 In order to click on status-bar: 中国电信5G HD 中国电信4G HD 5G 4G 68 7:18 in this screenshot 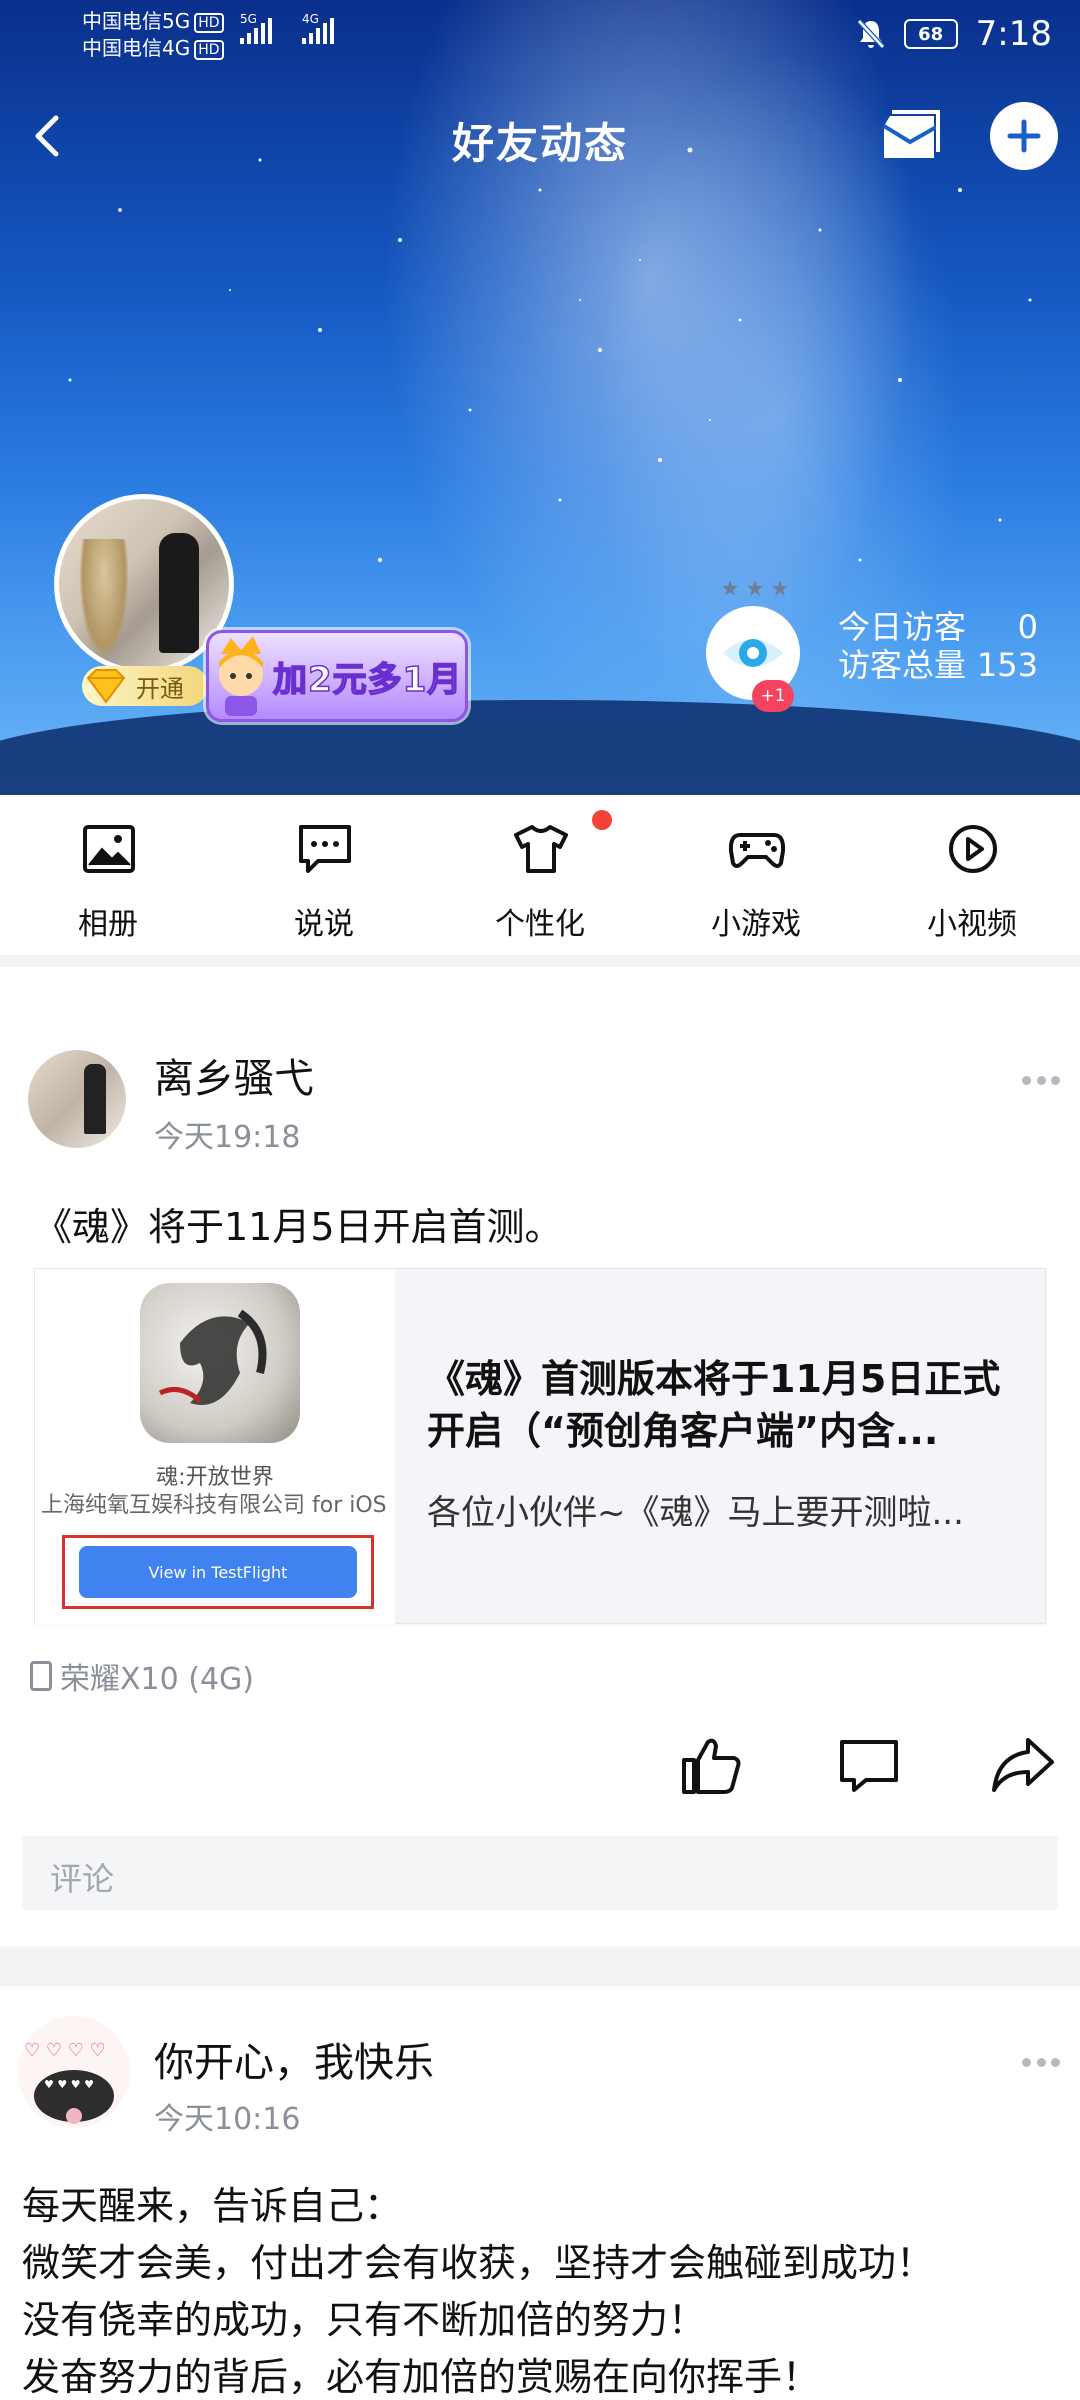, I will do `click(540, 35)`.